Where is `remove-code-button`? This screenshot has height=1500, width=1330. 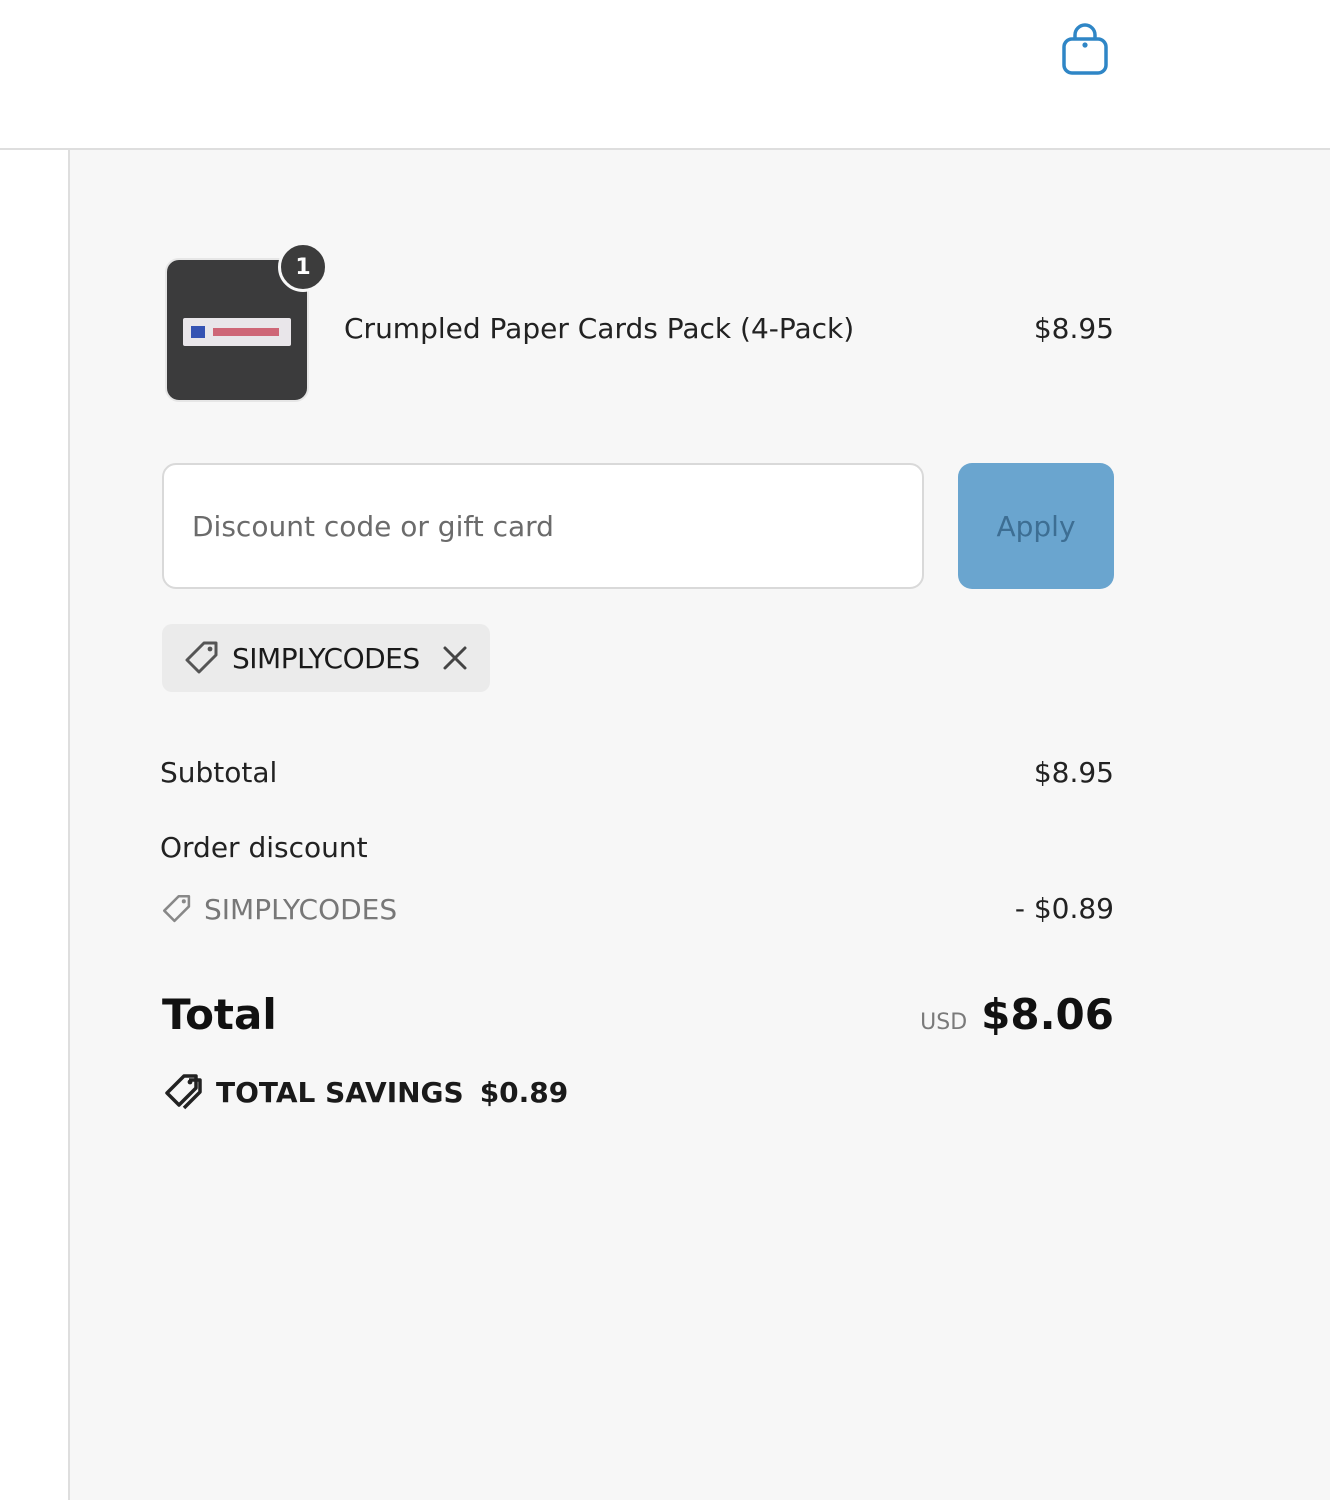 remove-code-button is located at coordinates (455, 658).